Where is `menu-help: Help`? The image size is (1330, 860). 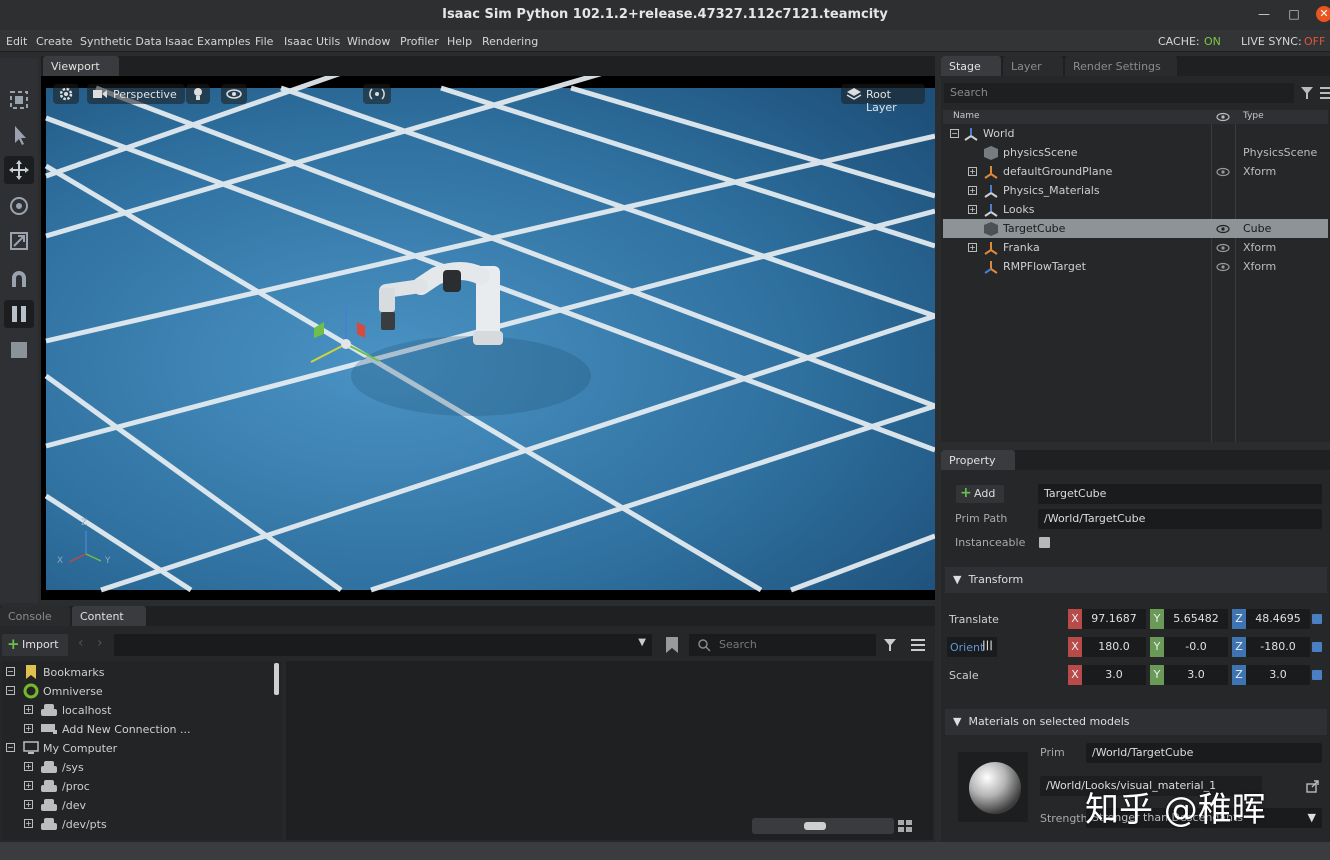 menu-help: Help is located at coordinates (459, 41).